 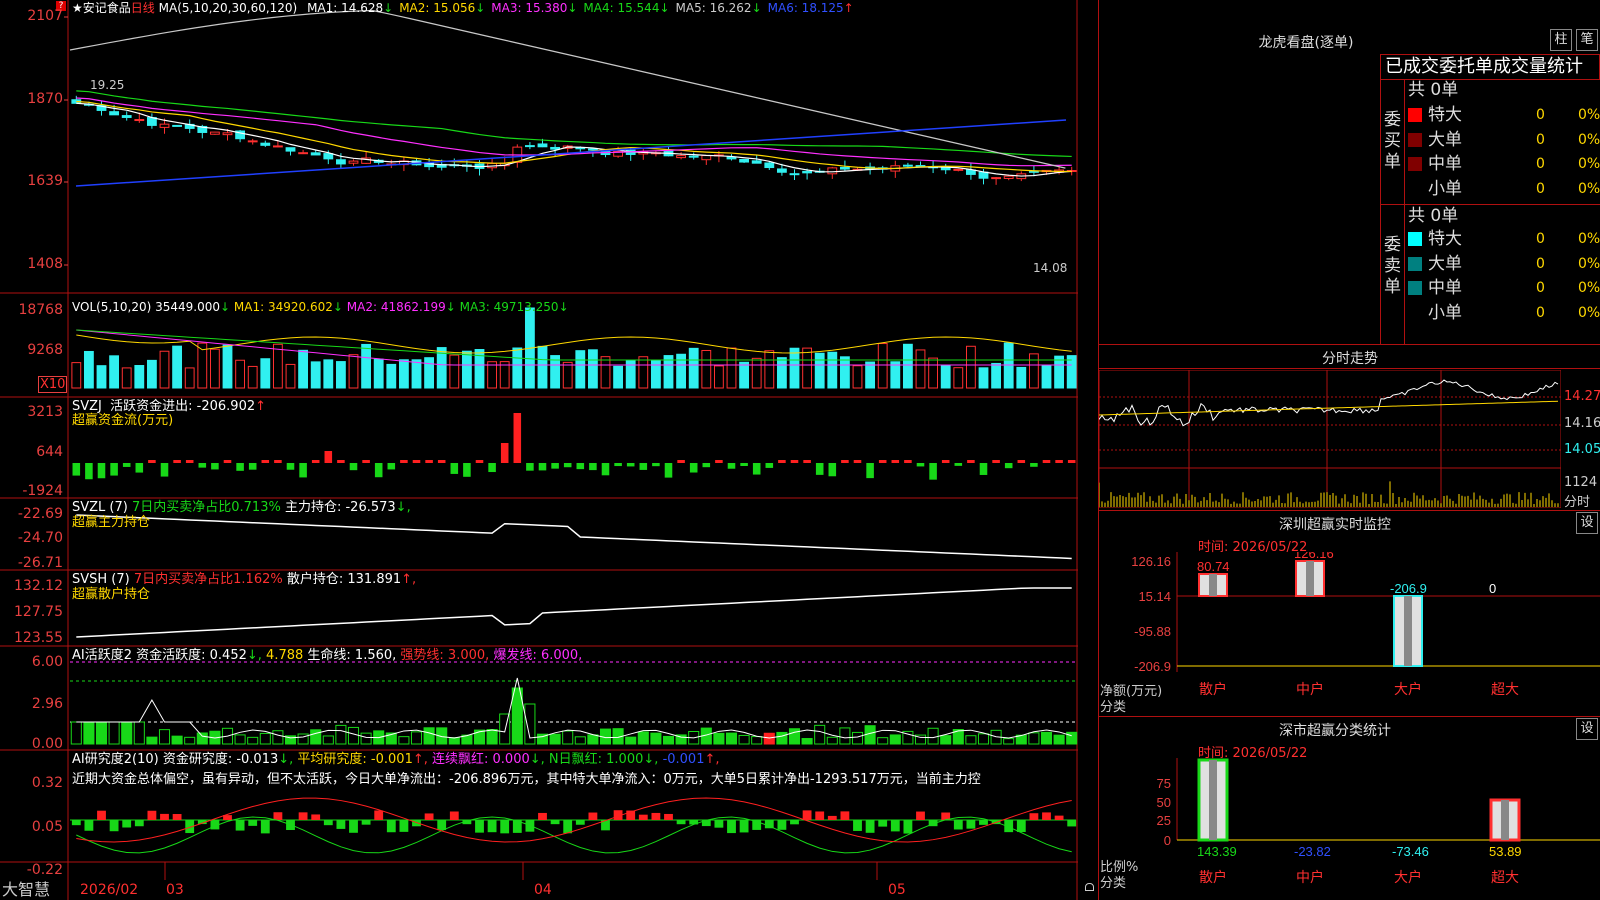 What do you see at coordinates (1152, 631) in the screenshot?
I see `sz-monitor-axis-label: -95.88` at bounding box center [1152, 631].